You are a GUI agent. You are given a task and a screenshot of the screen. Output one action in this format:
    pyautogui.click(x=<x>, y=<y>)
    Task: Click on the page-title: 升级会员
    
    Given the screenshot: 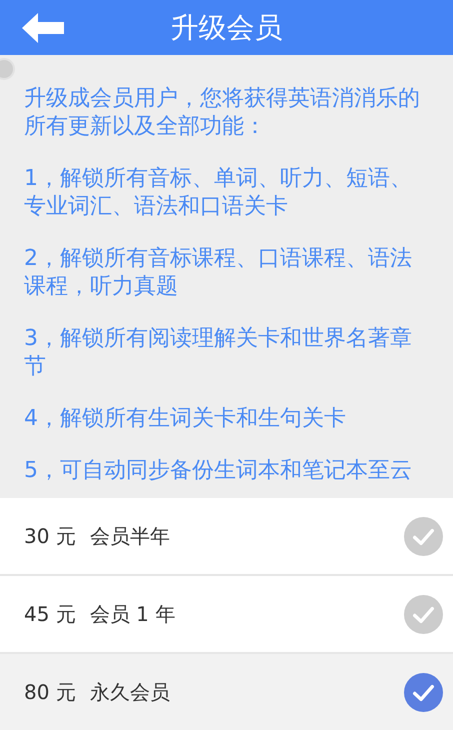 What is the action you would take?
    pyautogui.click(x=226, y=27)
    